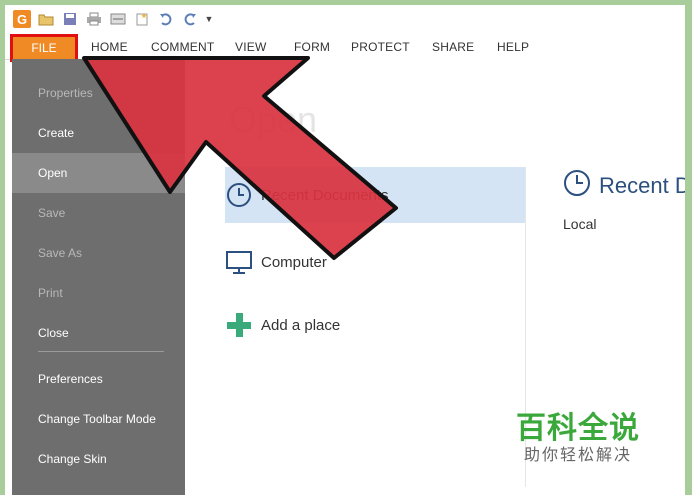 The height and width of the screenshot is (495, 692). I want to click on undo-icon, so click(166, 19).